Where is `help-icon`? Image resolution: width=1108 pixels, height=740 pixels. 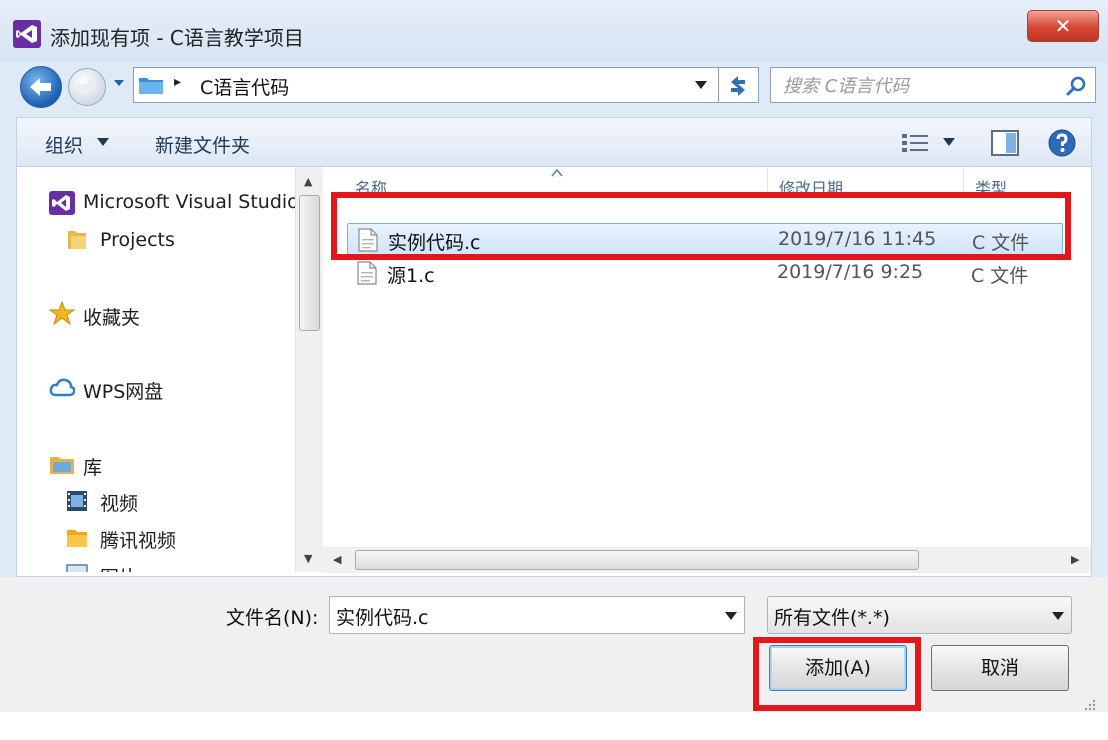 help-icon is located at coordinates (1062, 143).